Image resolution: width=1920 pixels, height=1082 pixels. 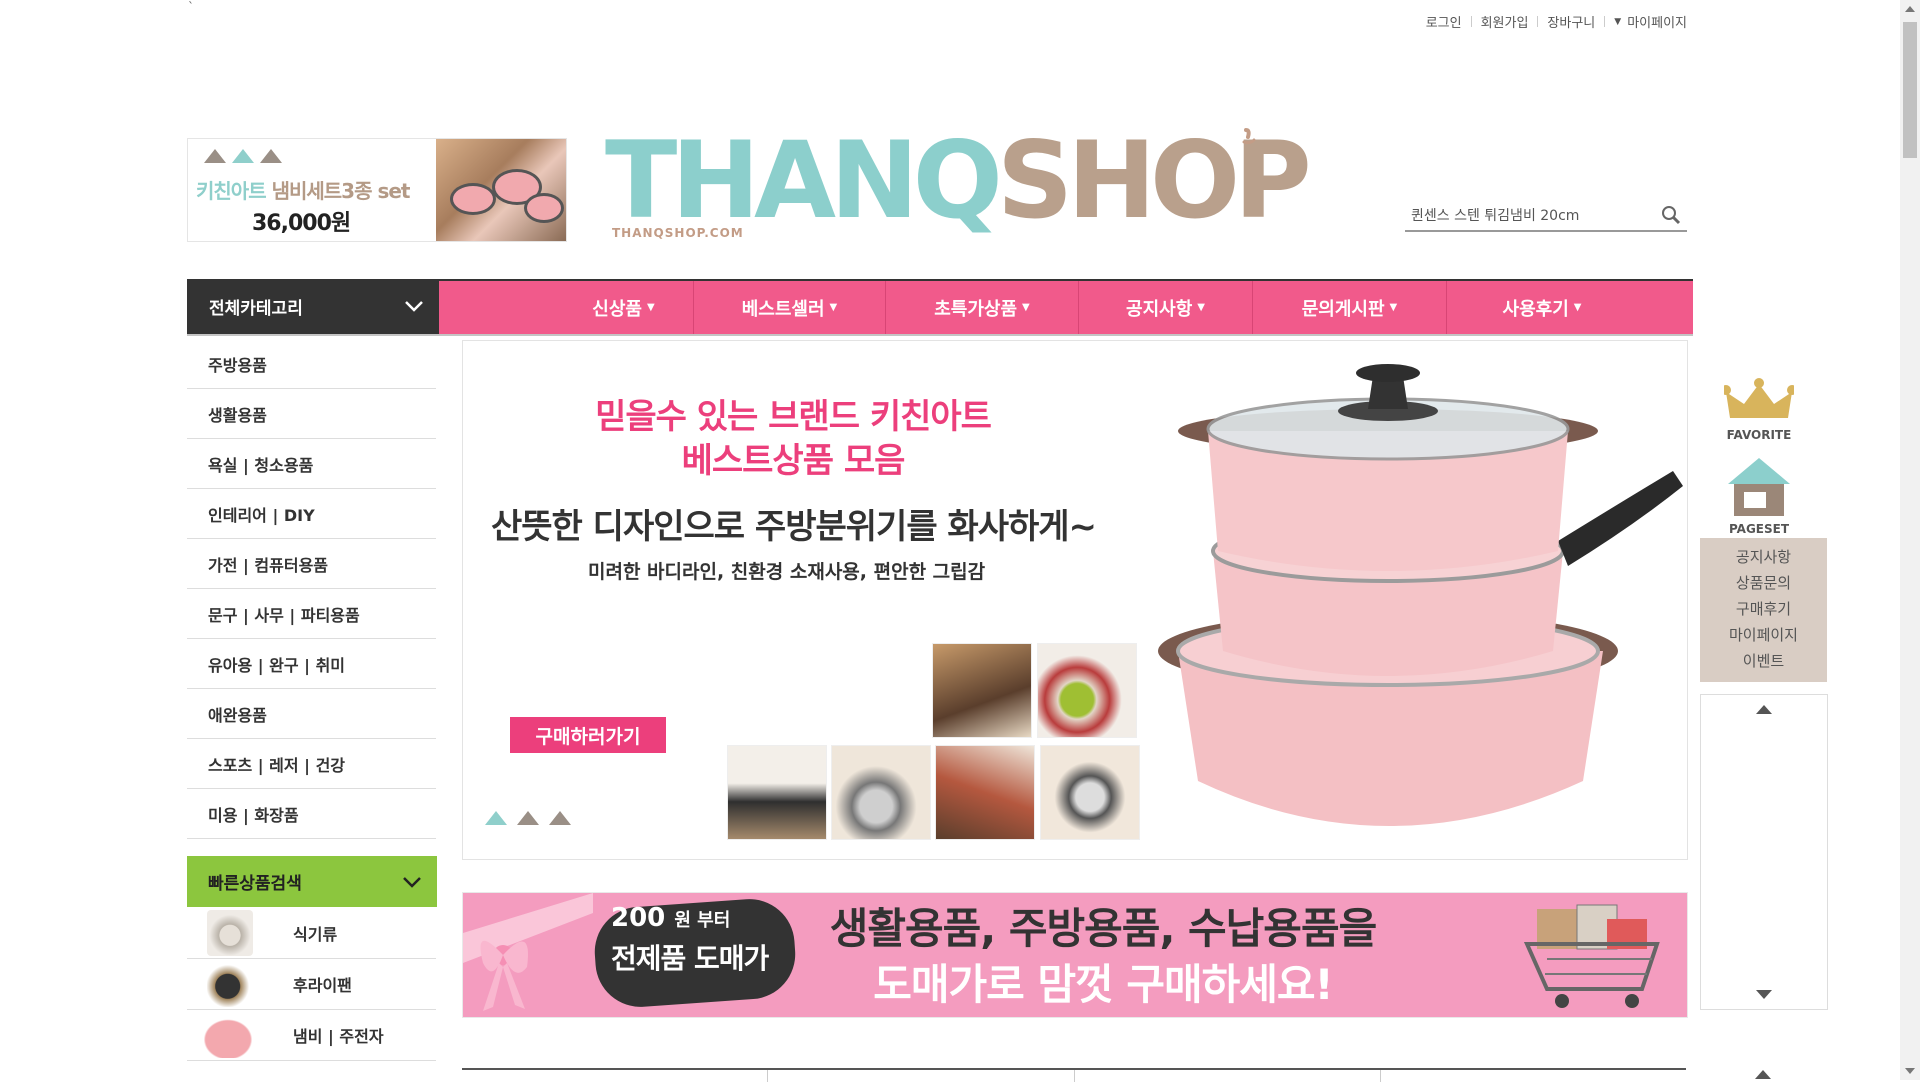 I want to click on nav-notice: 공지사항 ▼, so click(x=1166, y=307).